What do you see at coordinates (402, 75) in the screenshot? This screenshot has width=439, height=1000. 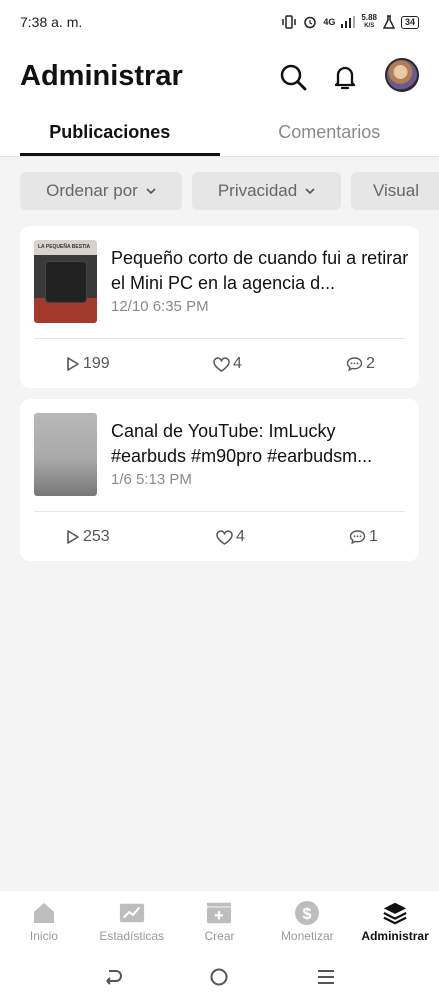 I see `avatar` at bounding box center [402, 75].